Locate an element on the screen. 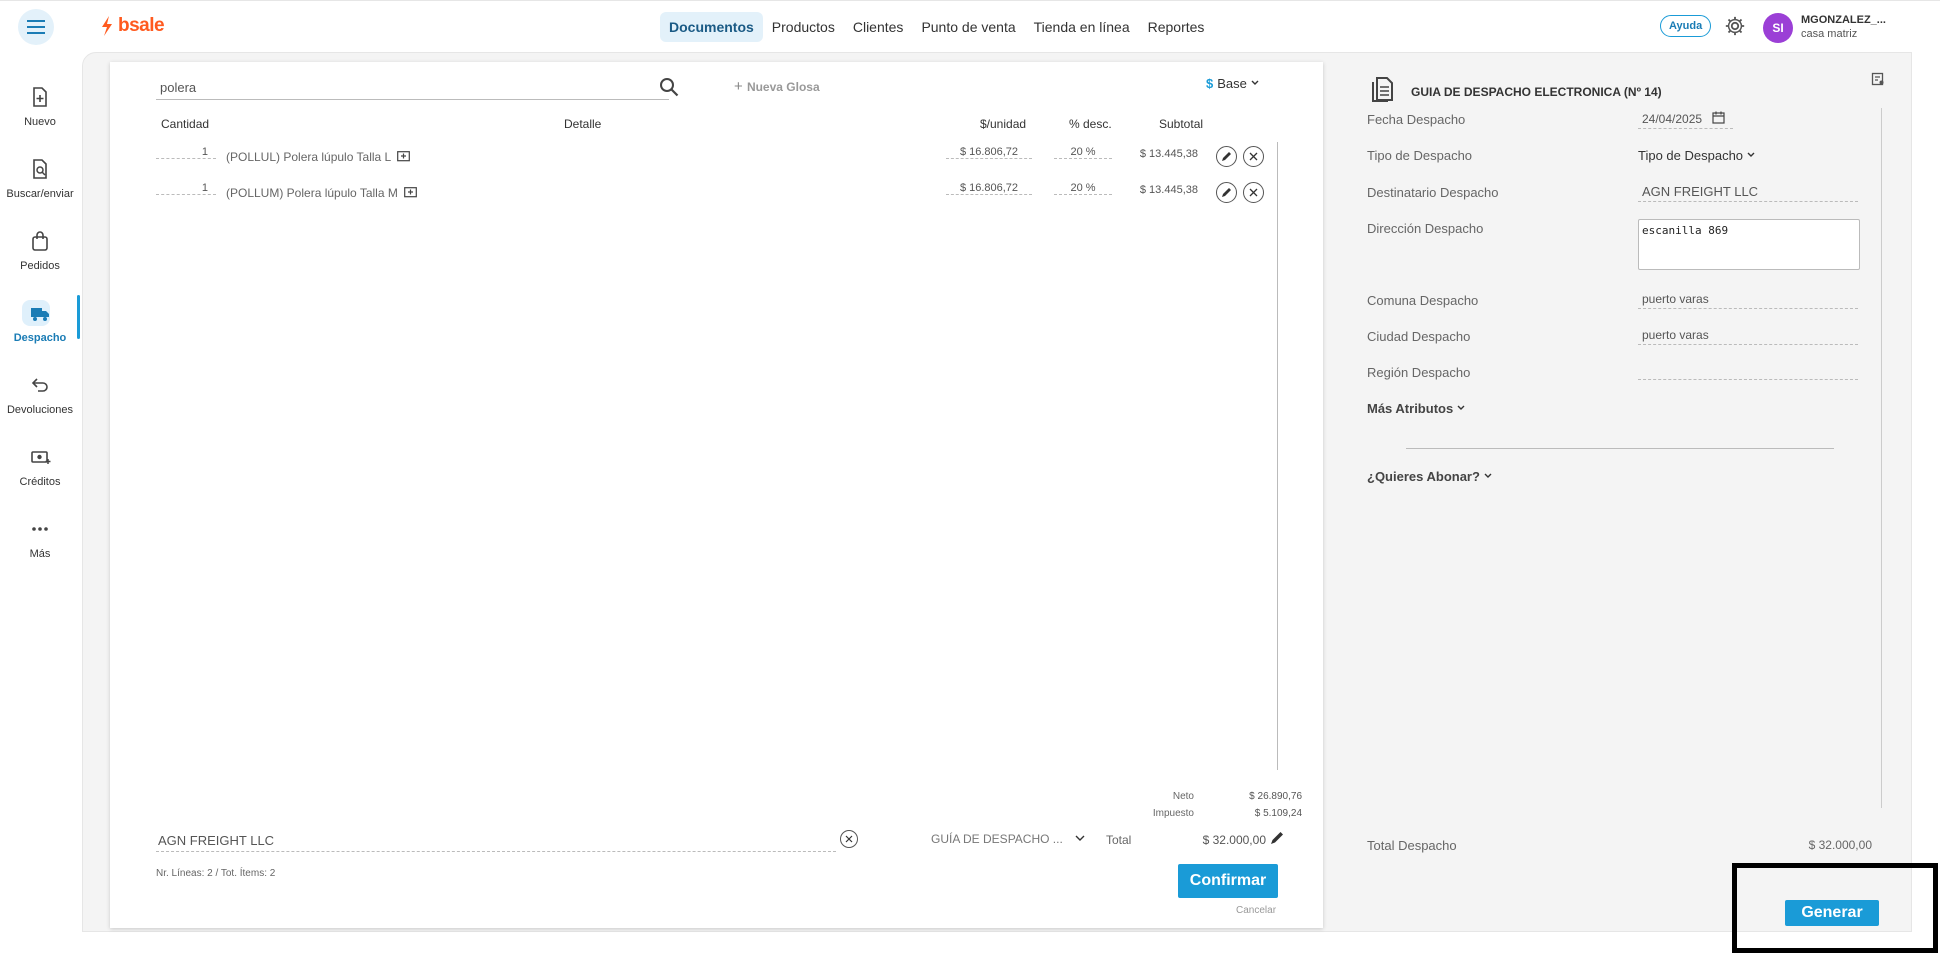 This screenshot has width=1940, height=956. total-despacho-label: Total Despacho is located at coordinates (1412, 845).